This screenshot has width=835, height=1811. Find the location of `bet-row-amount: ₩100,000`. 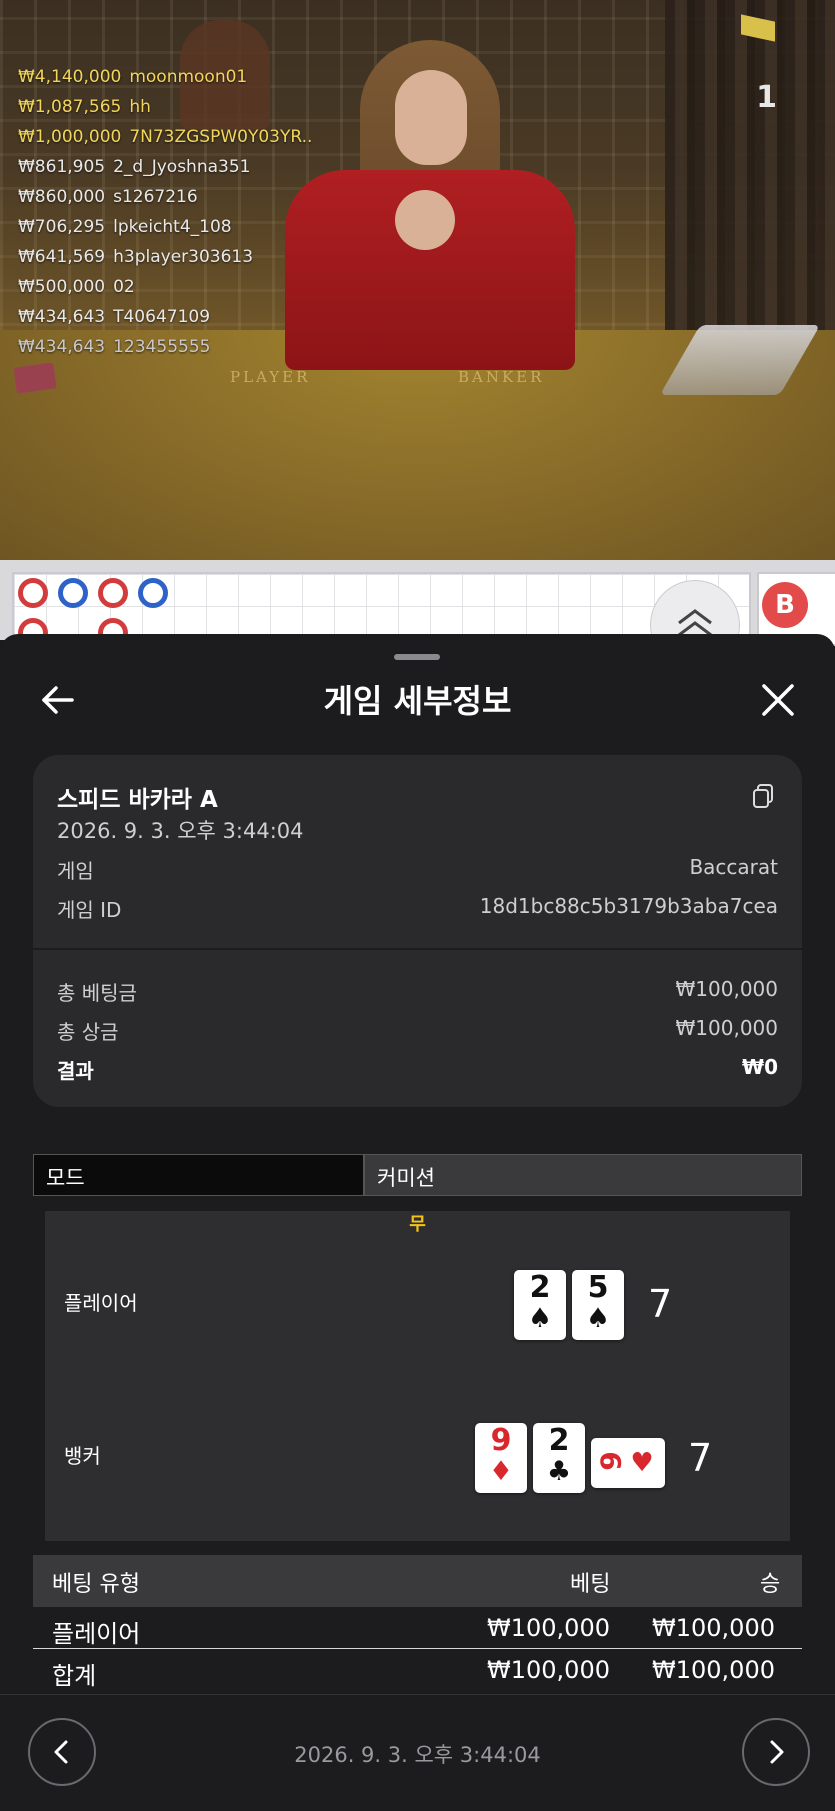

bet-row-amount: ₩100,000 is located at coordinates (548, 1628).